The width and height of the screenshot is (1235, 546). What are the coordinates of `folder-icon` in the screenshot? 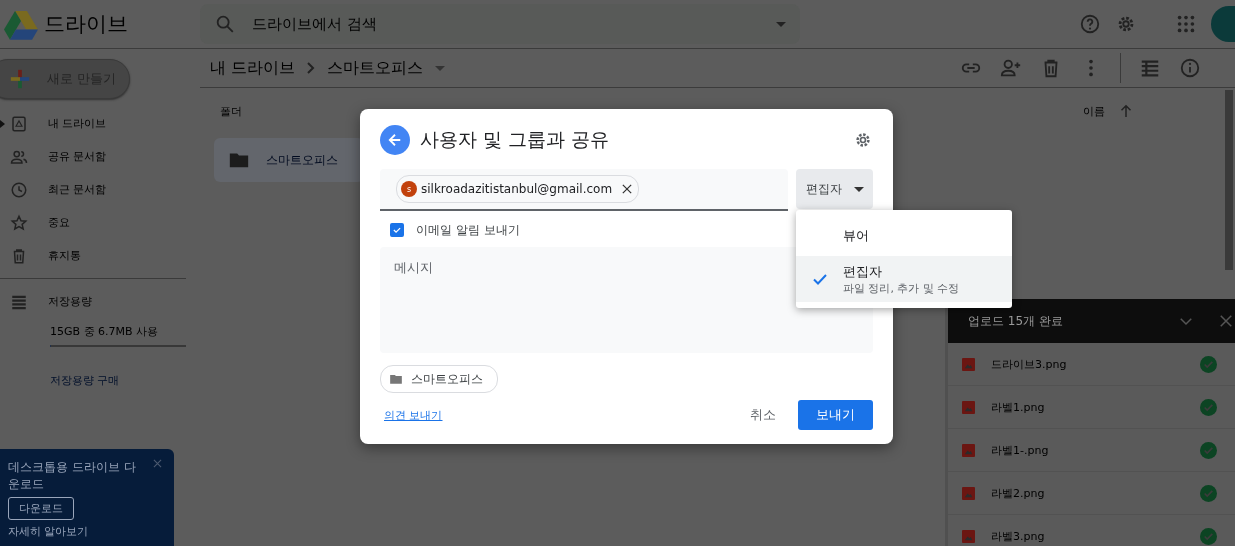 It's located at (396, 379).